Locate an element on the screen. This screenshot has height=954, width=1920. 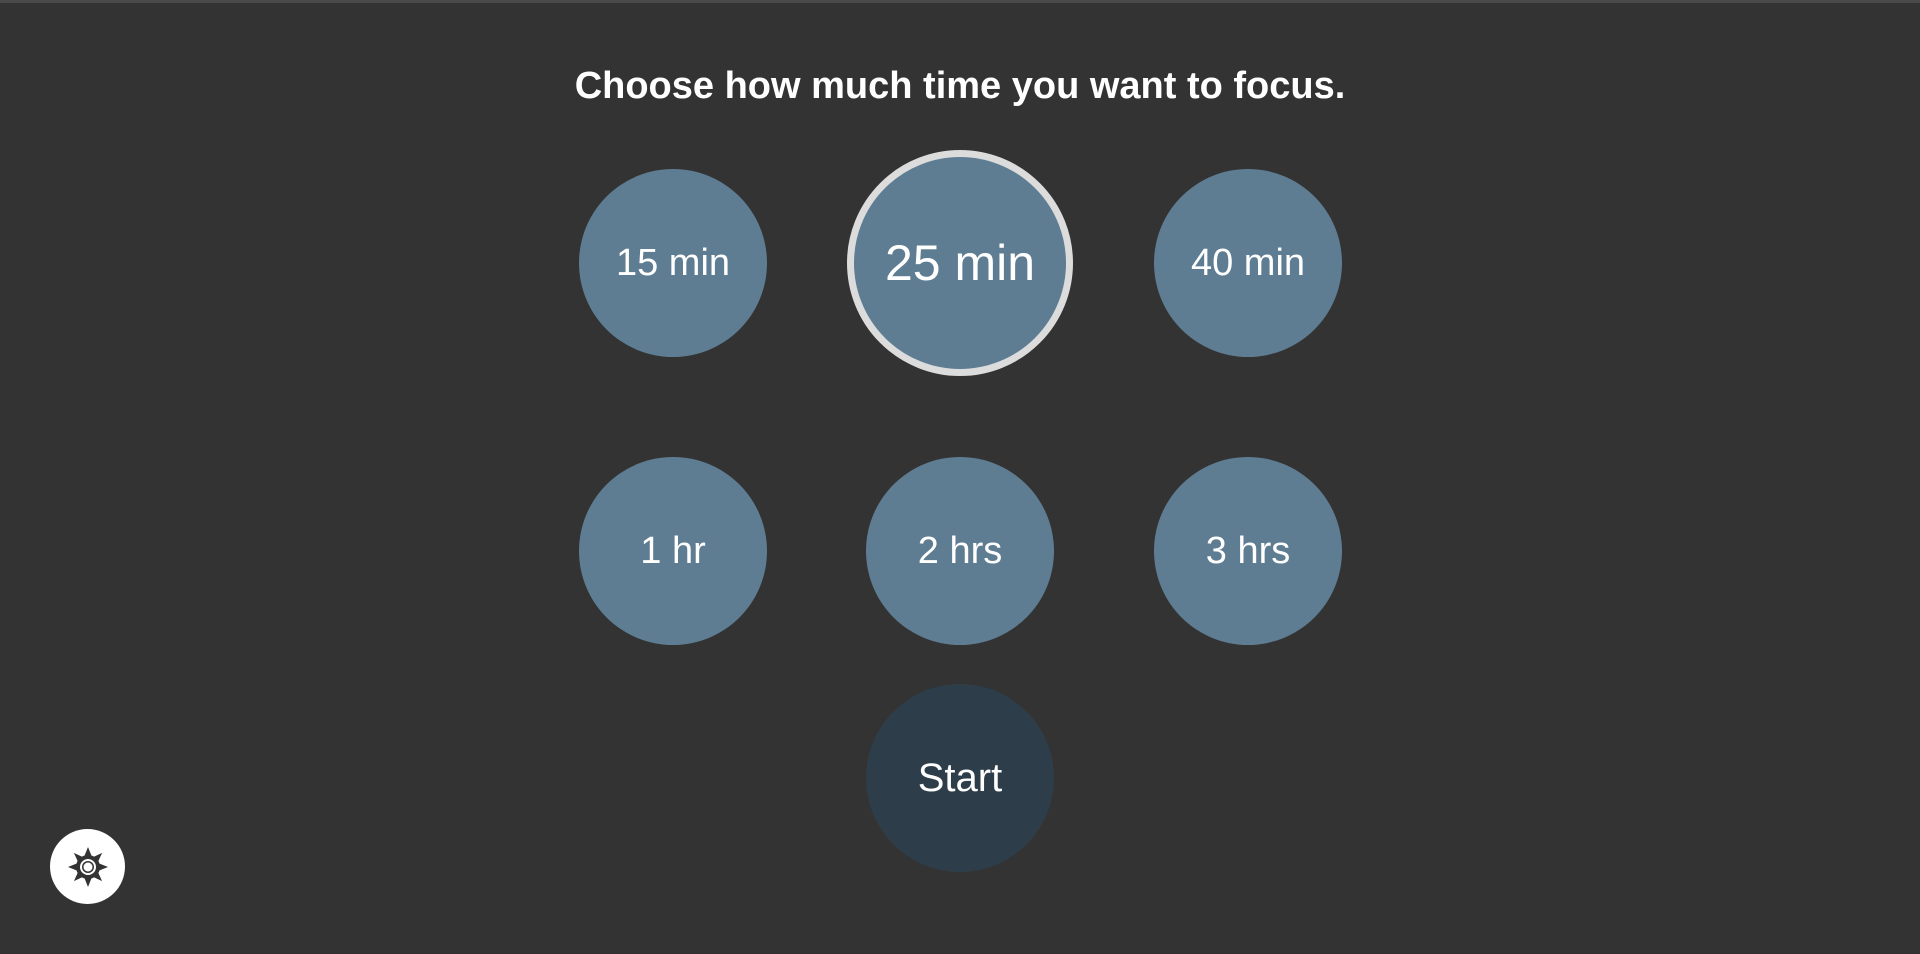
option-15-min: 15 min is located at coordinates (673, 263).